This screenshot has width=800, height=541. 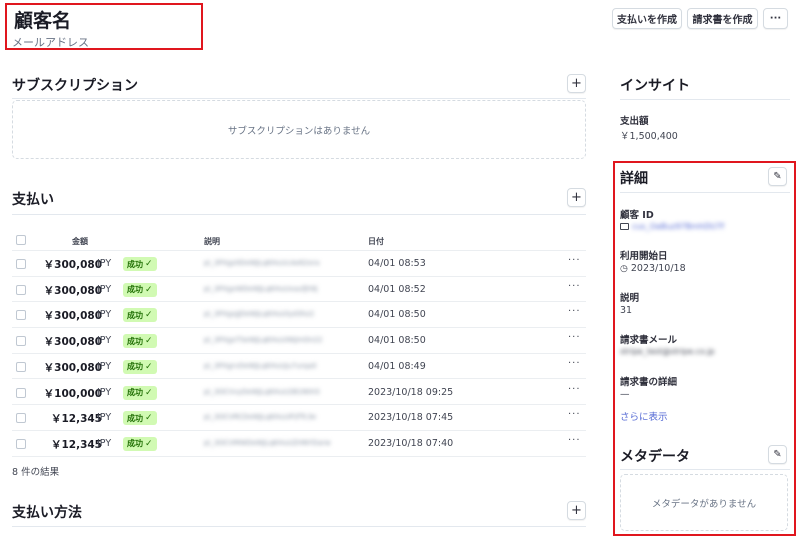 What do you see at coordinates (36, 472) in the screenshot?
I see `payments-result-count: 8 件の結果` at bounding box center [36, 472].